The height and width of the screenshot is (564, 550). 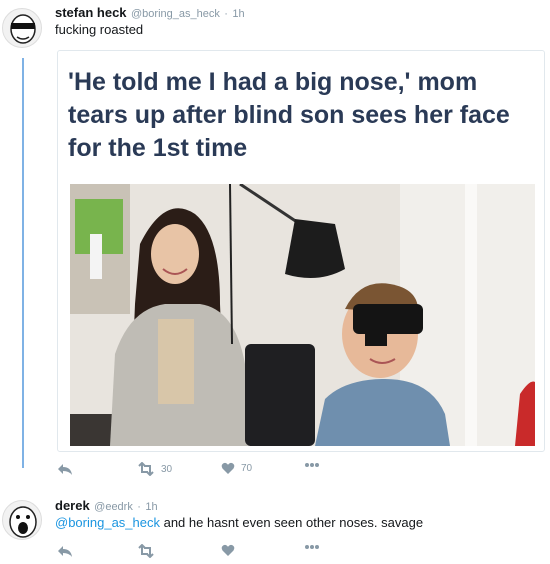 I want to click on like-button: 70, so click(x=236, y=468).